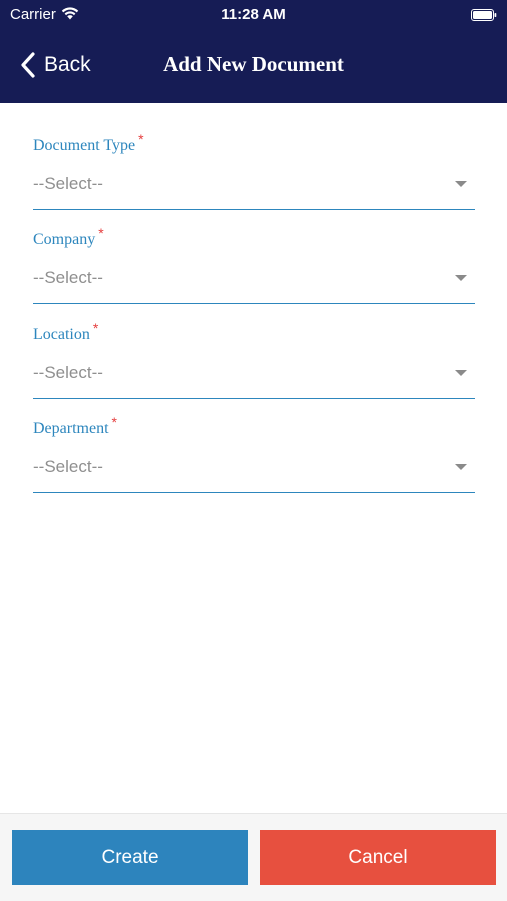 The image size is (507, 901). I want to click on department-field: Department * --Select--, so click(254, 457).